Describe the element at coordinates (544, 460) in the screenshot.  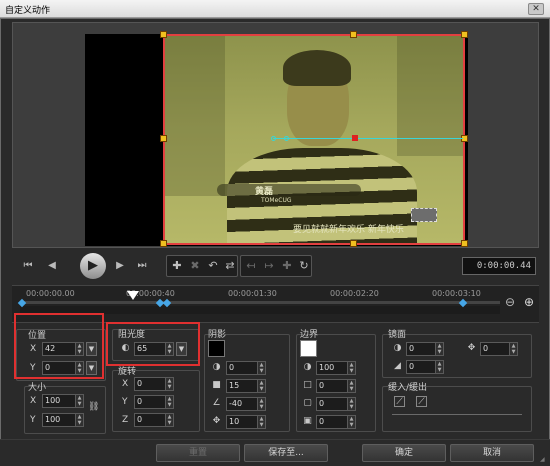
I see `resize-grip-icon: ◢` at that location.